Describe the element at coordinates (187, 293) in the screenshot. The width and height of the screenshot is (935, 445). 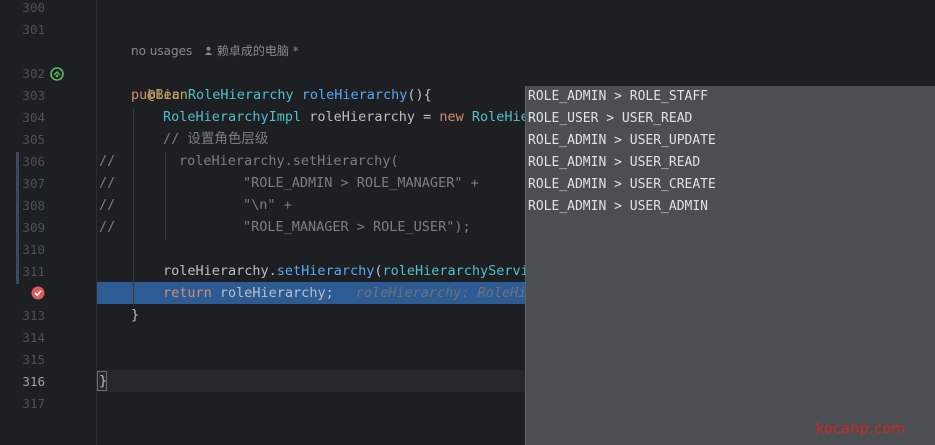
I see `keyword: return` at that location.